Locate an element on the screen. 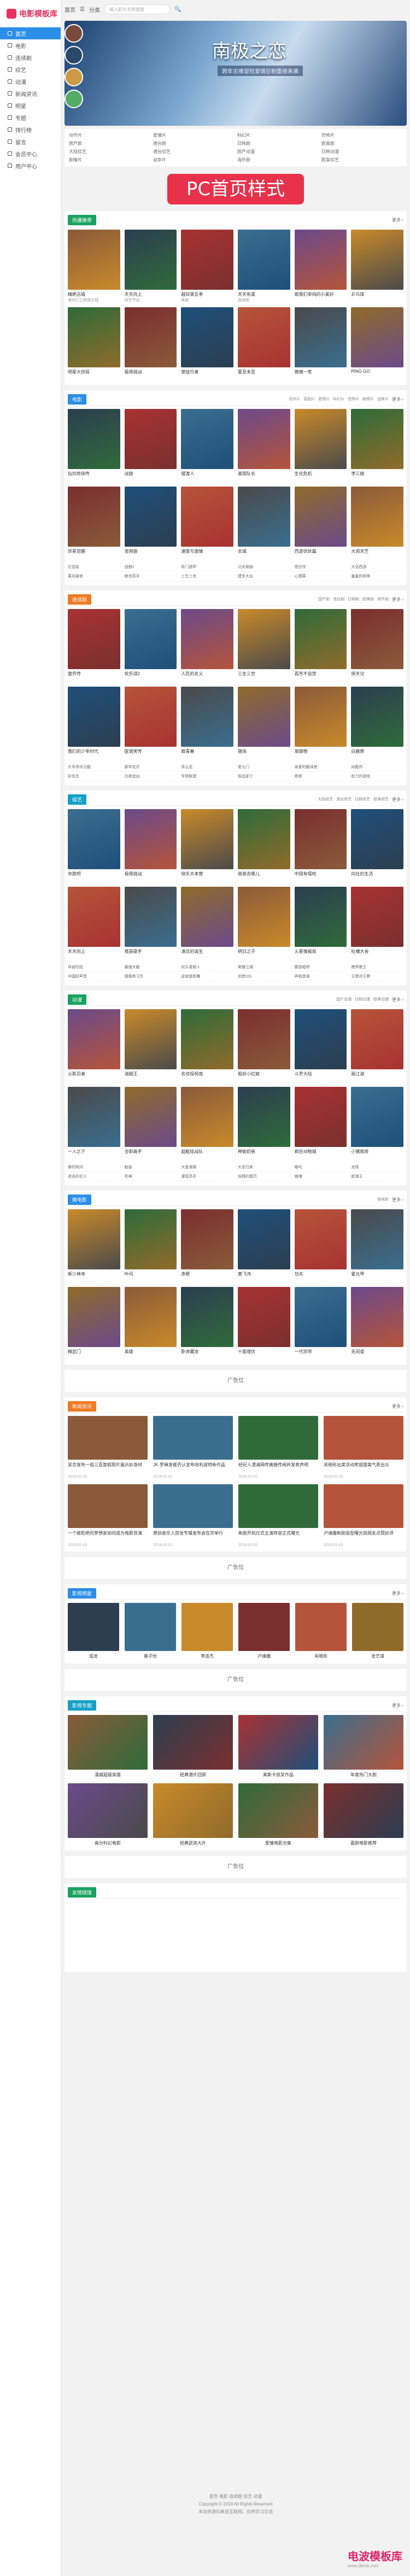  video-card: 火星情报局 is located at coordinates (320, 924).